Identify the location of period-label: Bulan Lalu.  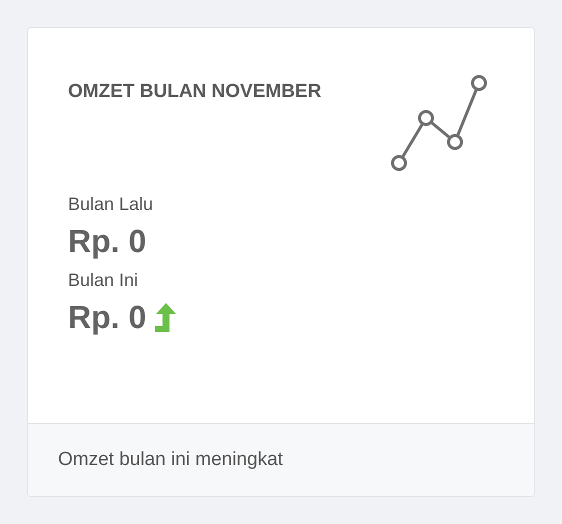
(111, 204).